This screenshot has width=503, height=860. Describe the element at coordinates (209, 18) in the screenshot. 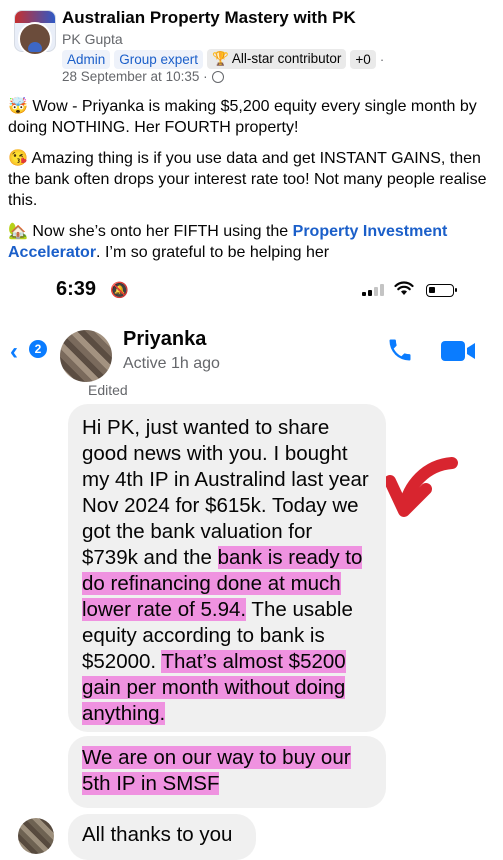

I see `group-name: Australian Property Mastery with PK` at that location.